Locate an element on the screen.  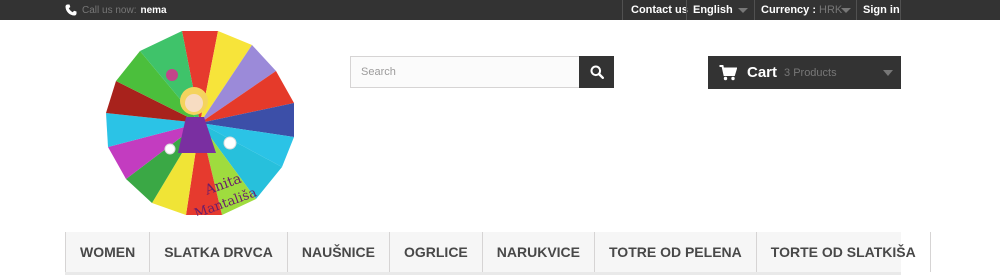
menu-item-torte-od-slatkisa: TORTE OD SLATKIŠA is located at coordinates (844, 252).